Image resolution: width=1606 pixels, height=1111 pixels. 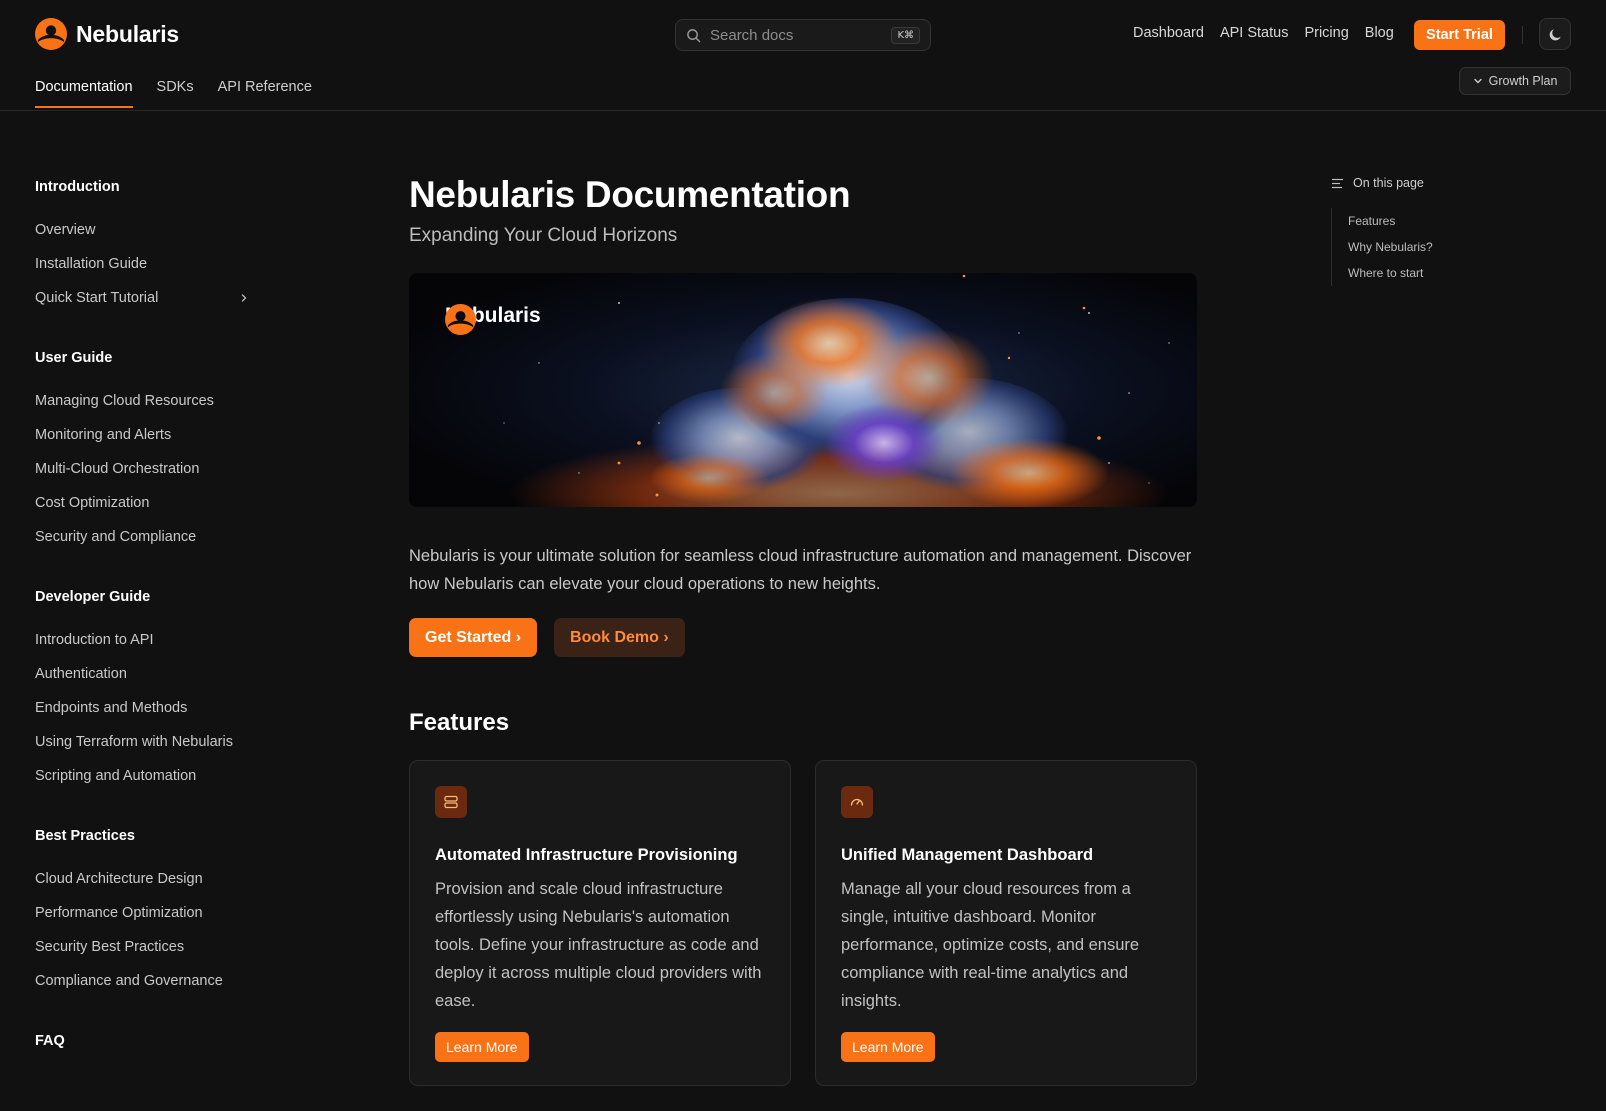 What do you see at coordinates (619, 637) in the screenshot?
I see `book-demo-button: Book Demo ›` at bounding box center [619, 637].